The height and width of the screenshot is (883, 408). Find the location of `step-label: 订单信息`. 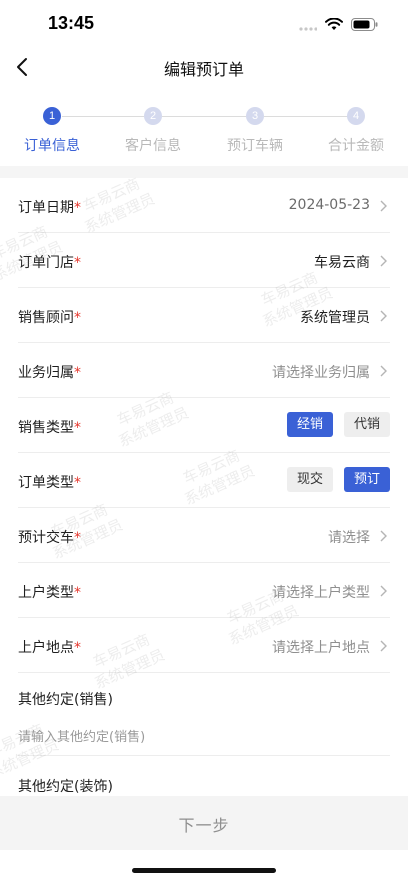

step-label: 订单信息 is located at coordinates (52, 146).